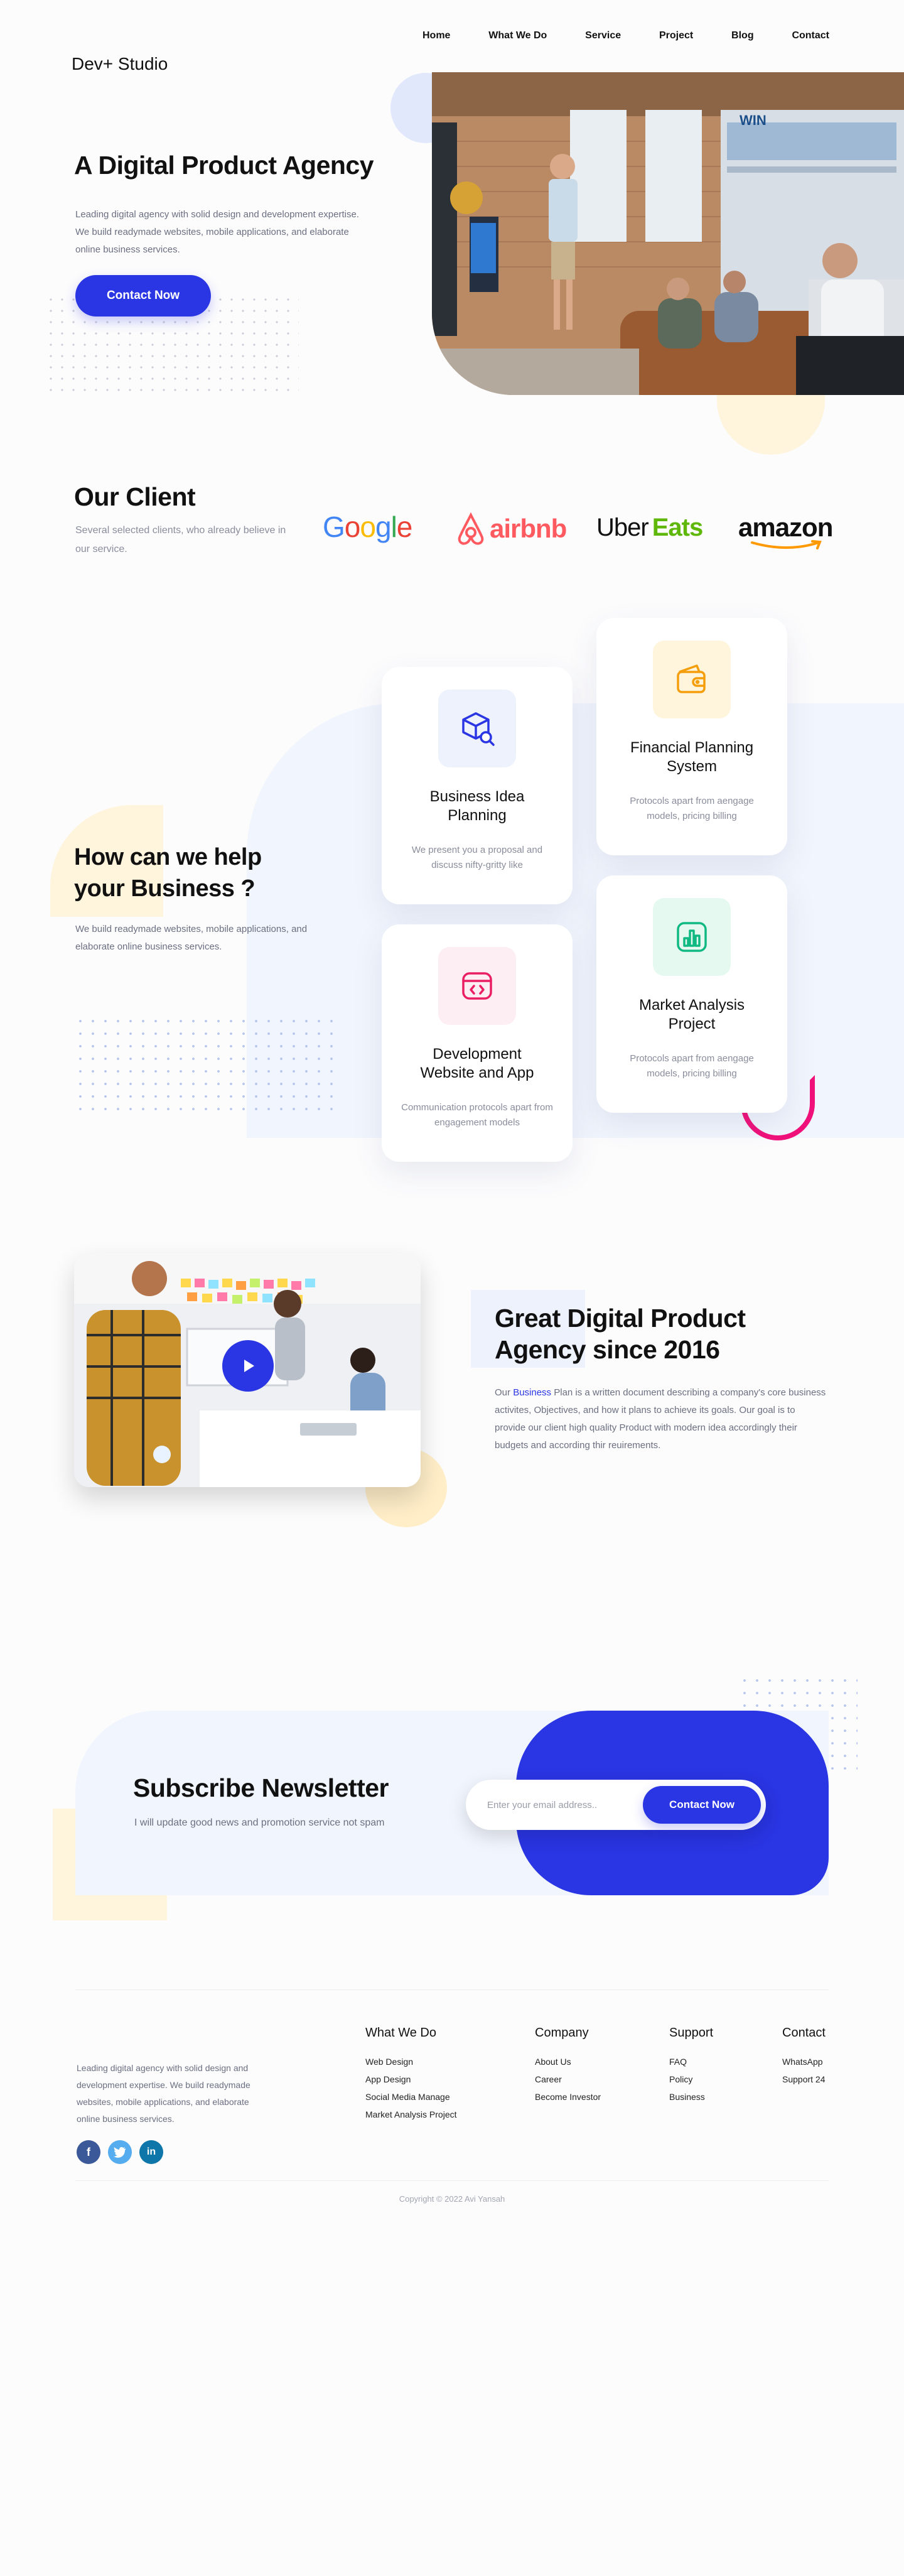  Describe the element at coordinates (568, 2079) in the screenshot. I see `footer-link: Career` at that location.